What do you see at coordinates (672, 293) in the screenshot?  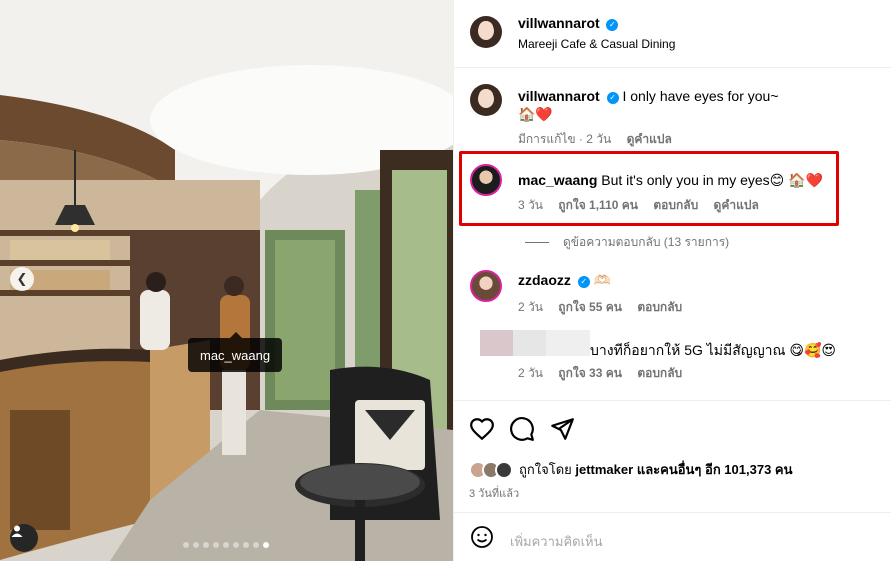 I see `comment-item: zzdaozz ✓ 🫶🏻 2 วัน ถูกใจ 55 คน ตอบกลับ` at bounding box center [672, 293].